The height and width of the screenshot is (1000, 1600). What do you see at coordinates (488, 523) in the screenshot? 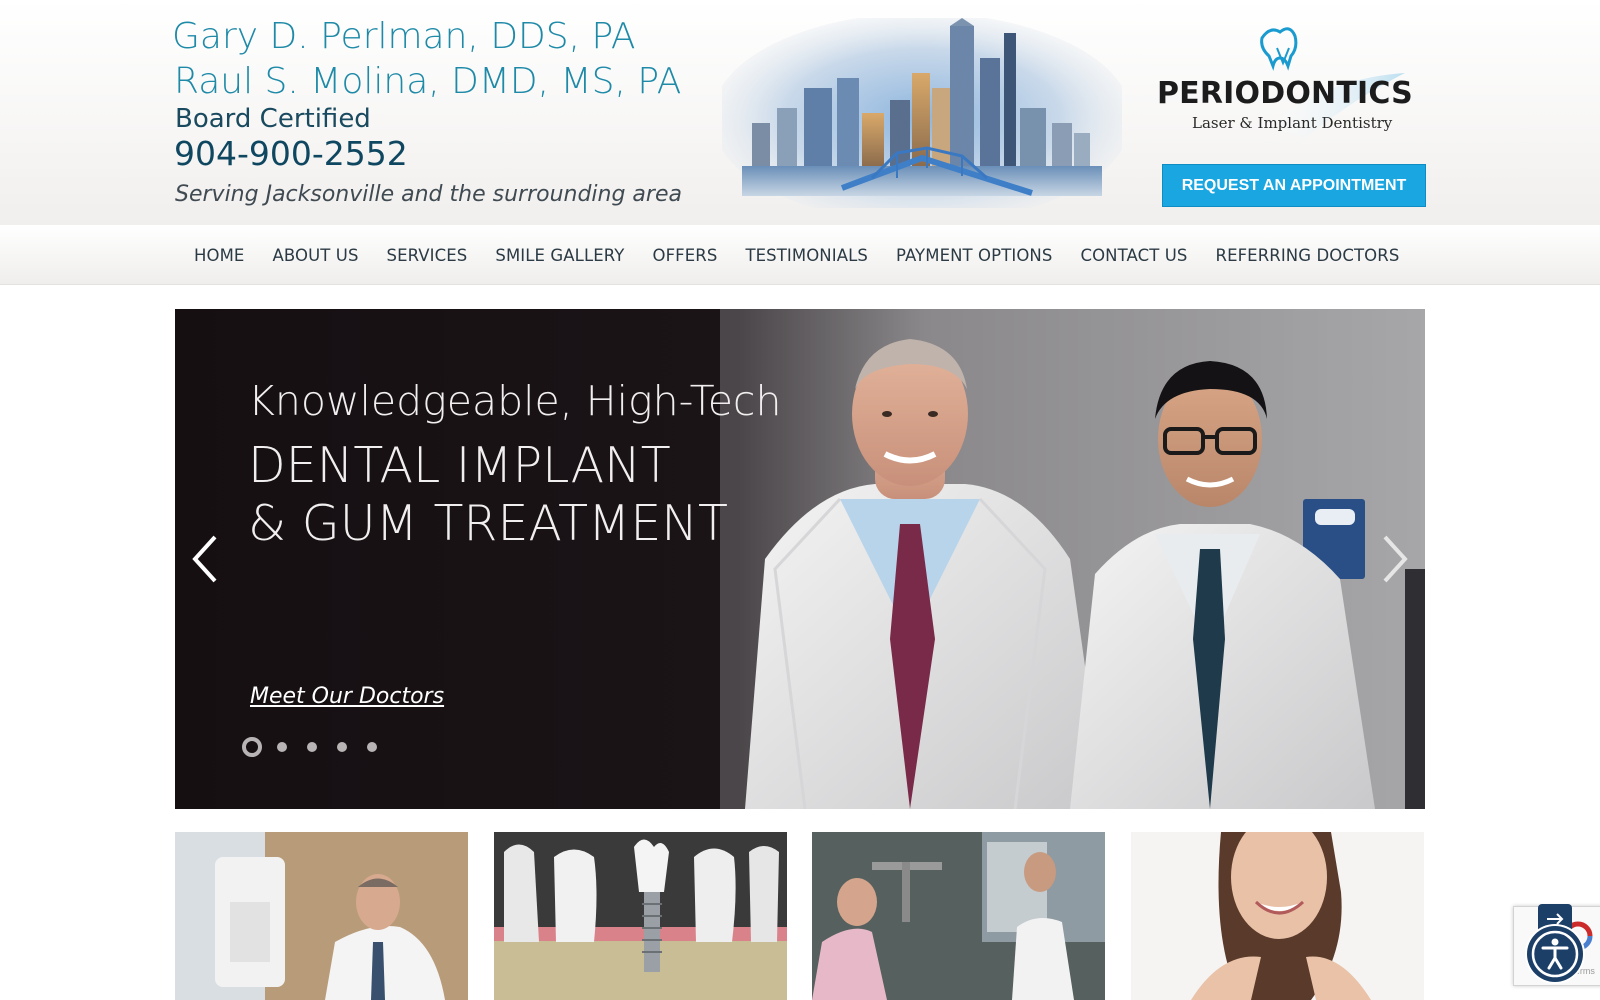
I see `hero-headline-3: & GUM TREATMENT` at bounding box center [488, 523].